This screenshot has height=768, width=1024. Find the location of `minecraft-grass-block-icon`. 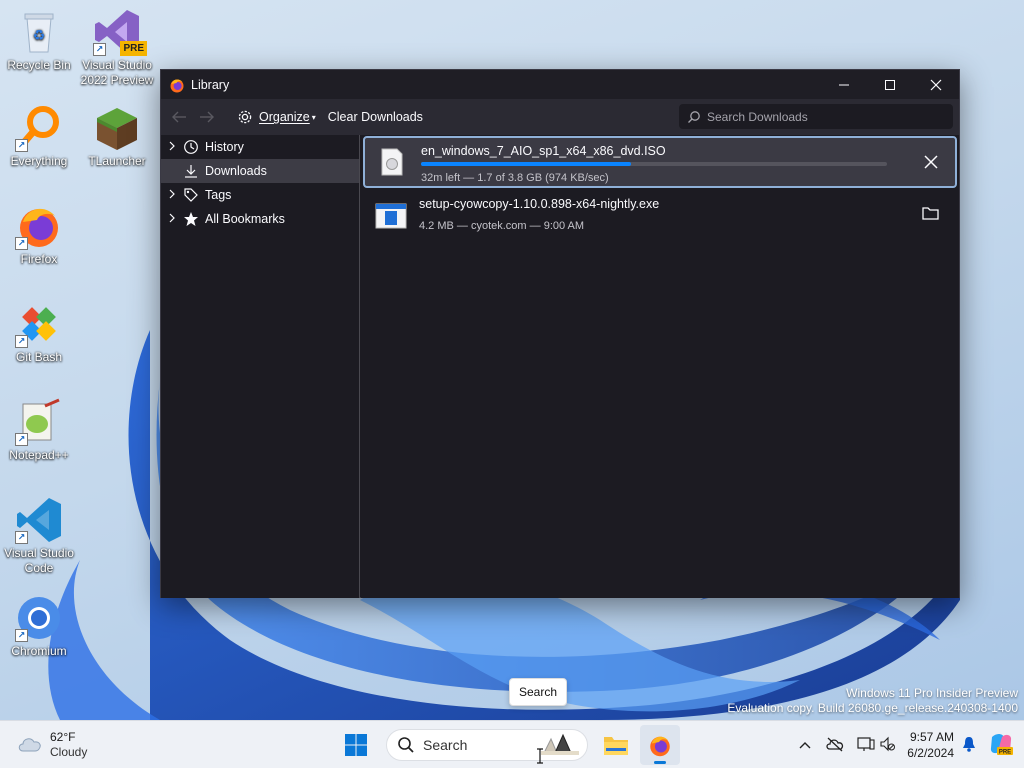

minecraft-grass-block-icon is located at coordinates (117, 128).